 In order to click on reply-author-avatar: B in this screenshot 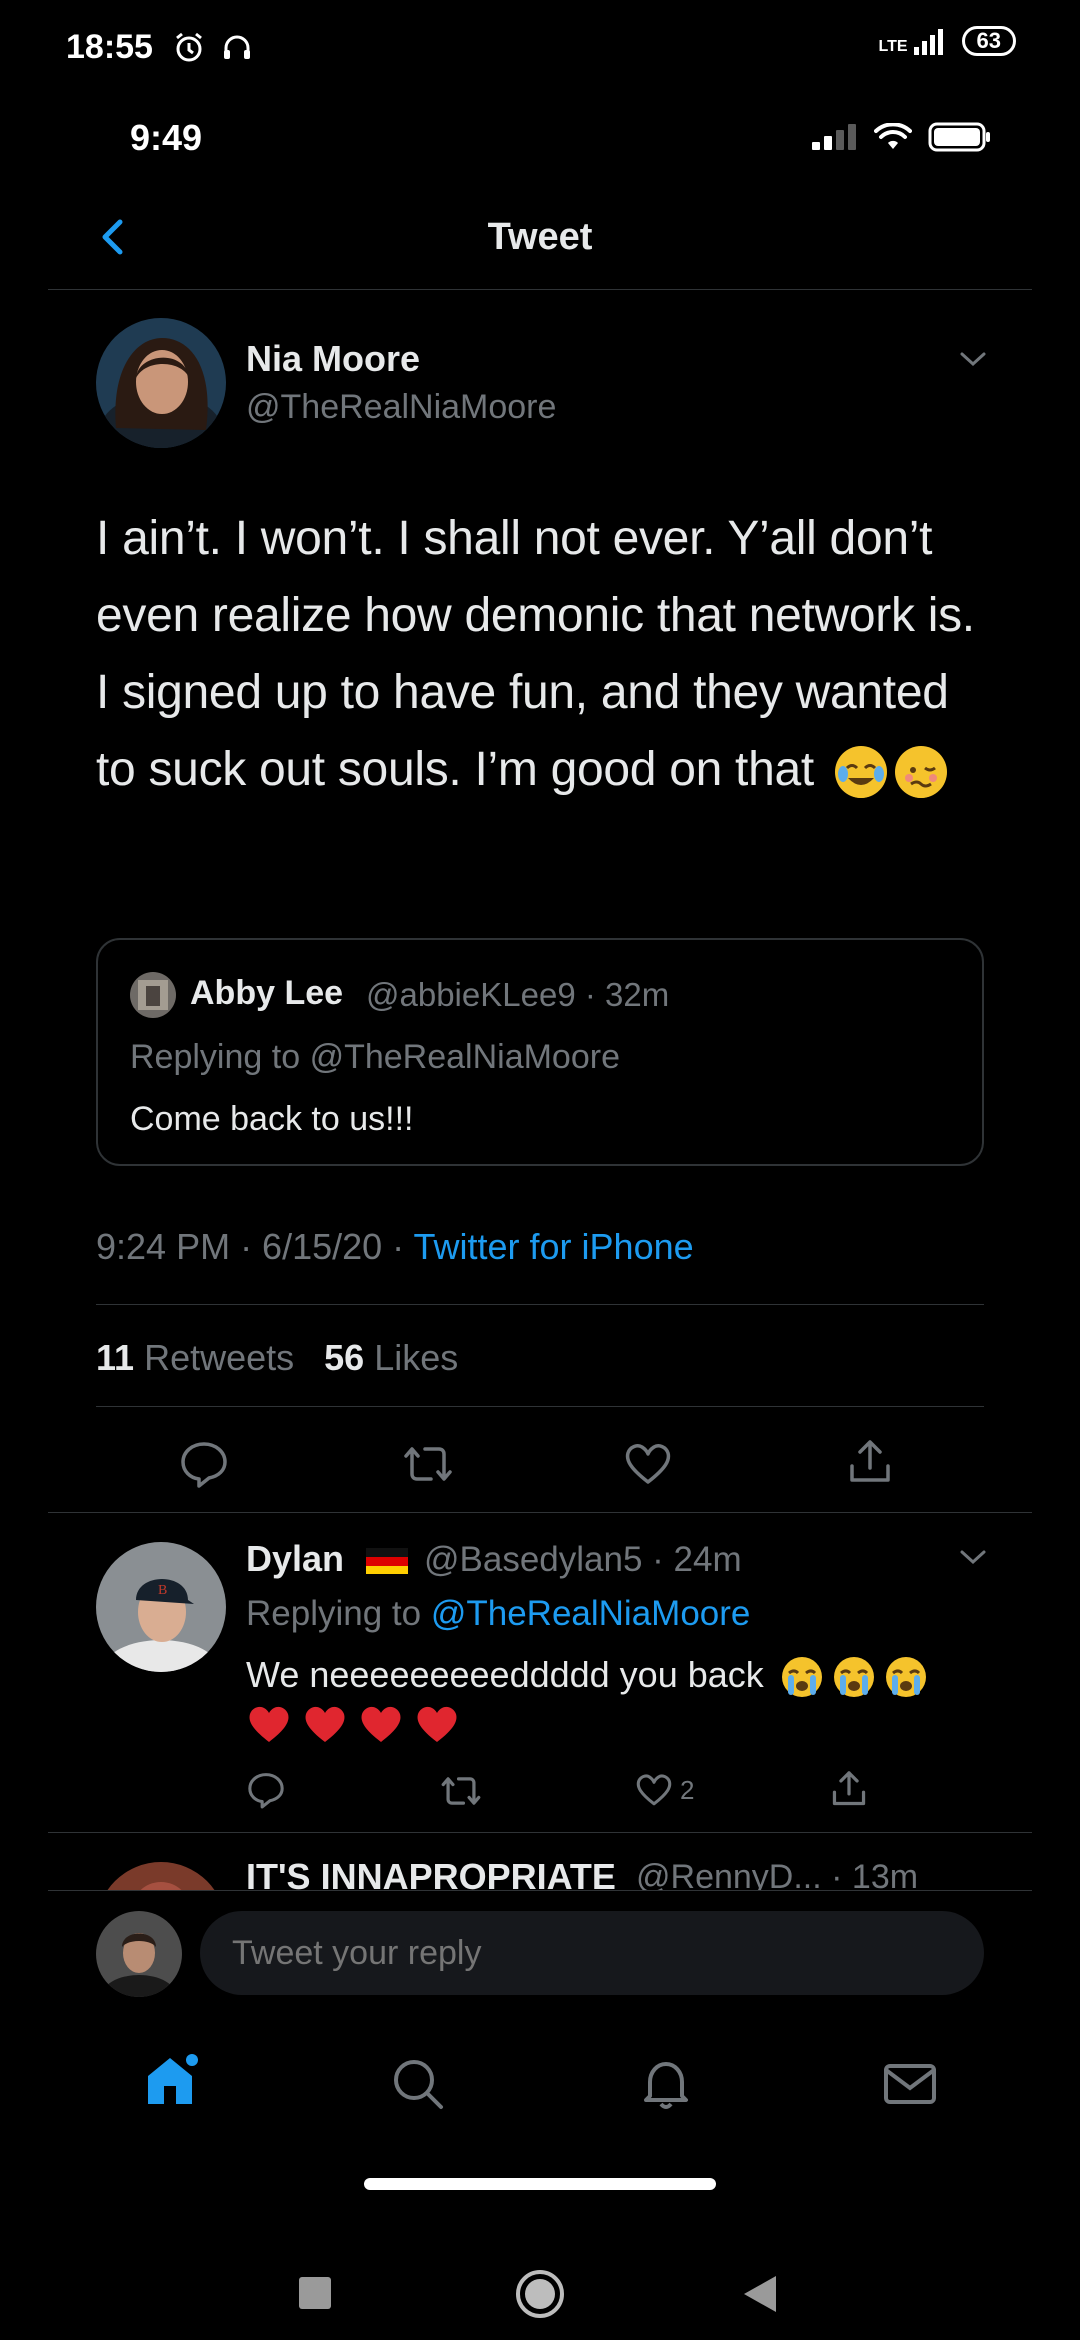, I will do `click(161, 1607)`.